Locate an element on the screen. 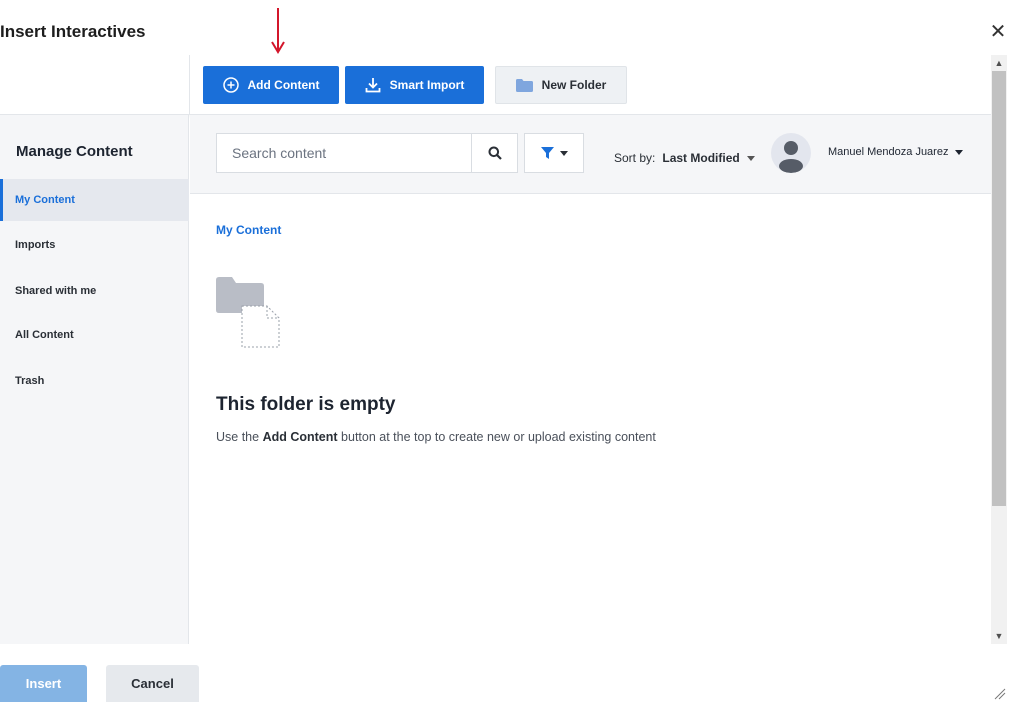 The height and width of the screenshot is (702, 1019). folder-icon is located at coordinates (524, 85).